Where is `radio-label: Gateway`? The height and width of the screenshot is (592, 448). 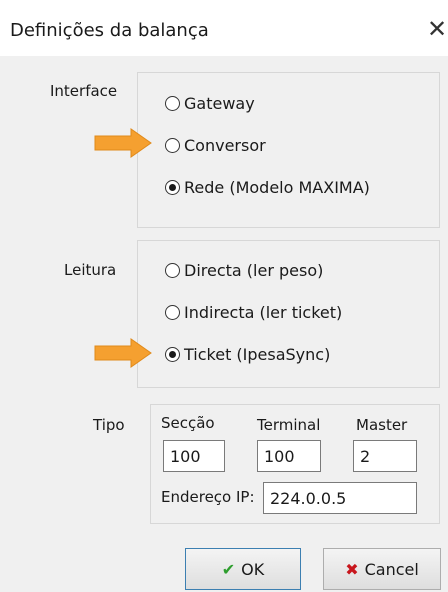 radio-label: Gateway is located at coordinates (219, 103).